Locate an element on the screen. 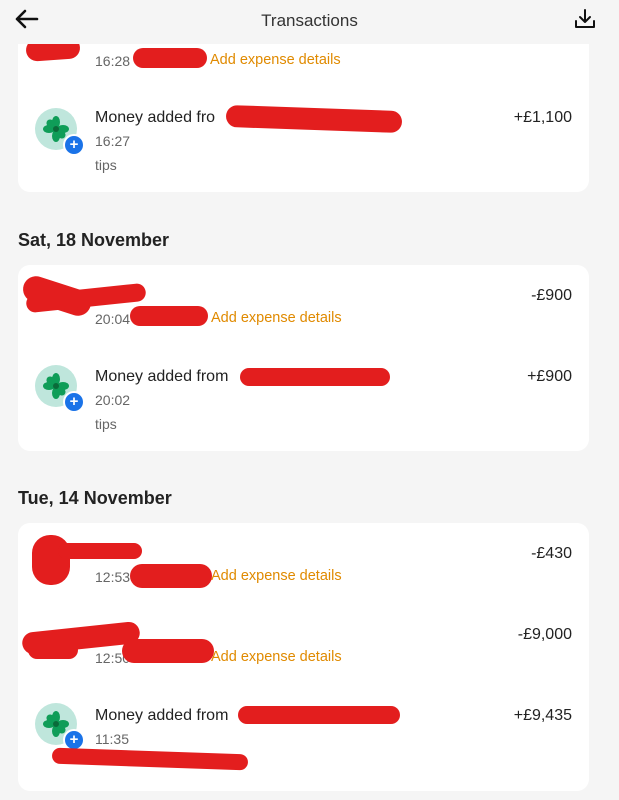 The height and width of the screenshot is (800, 619). transaction-amount: +£9,435 is located at coordinates (542, 715).